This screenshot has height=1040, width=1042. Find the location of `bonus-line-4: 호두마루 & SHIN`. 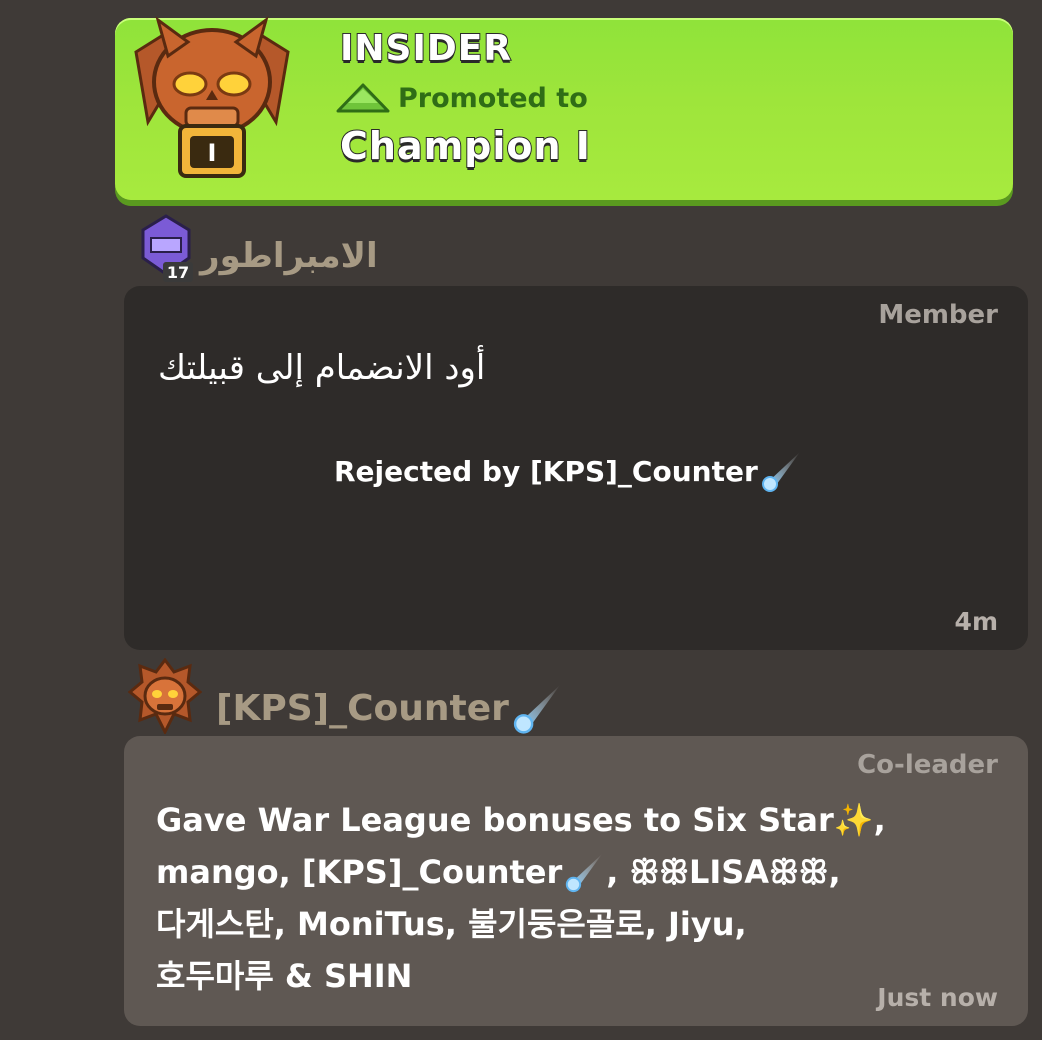

bonus-line-4: 호두마루 & SHIN is located at coordinates (284, 976).